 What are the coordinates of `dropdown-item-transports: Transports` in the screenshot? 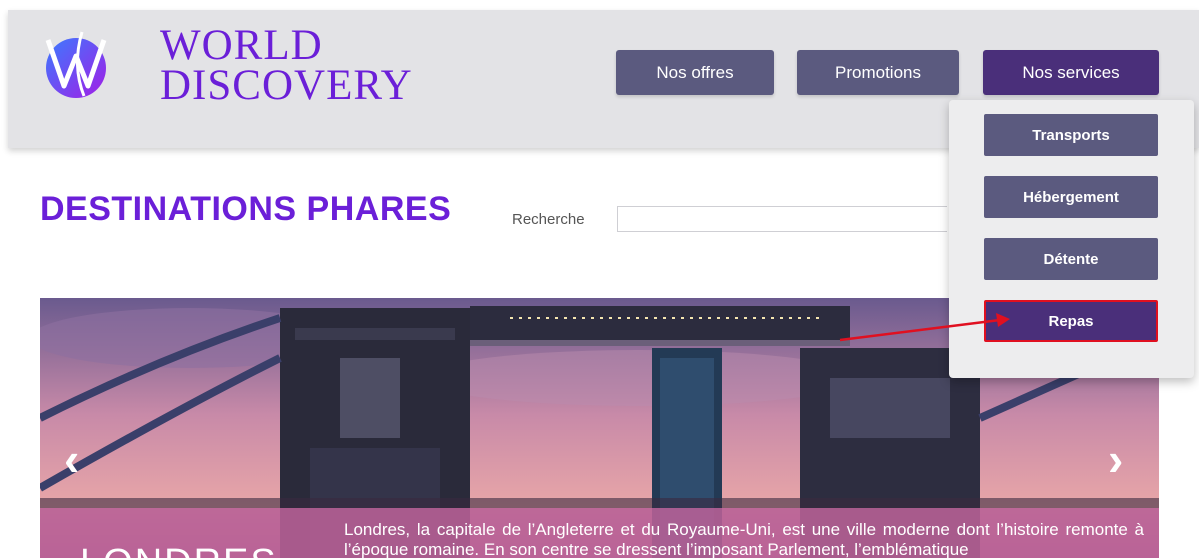 It's located at (1071, 135).